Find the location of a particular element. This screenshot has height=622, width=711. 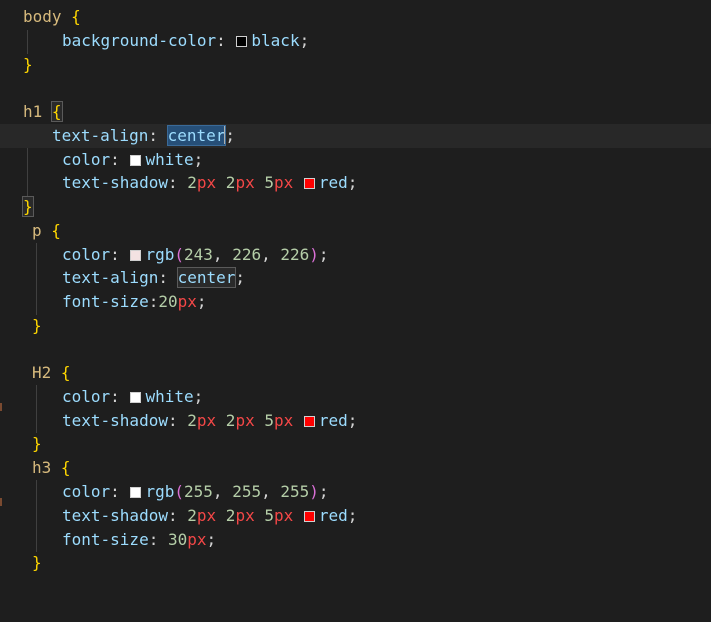

code-line: background-color: black; is located at coordinates (355, 41).